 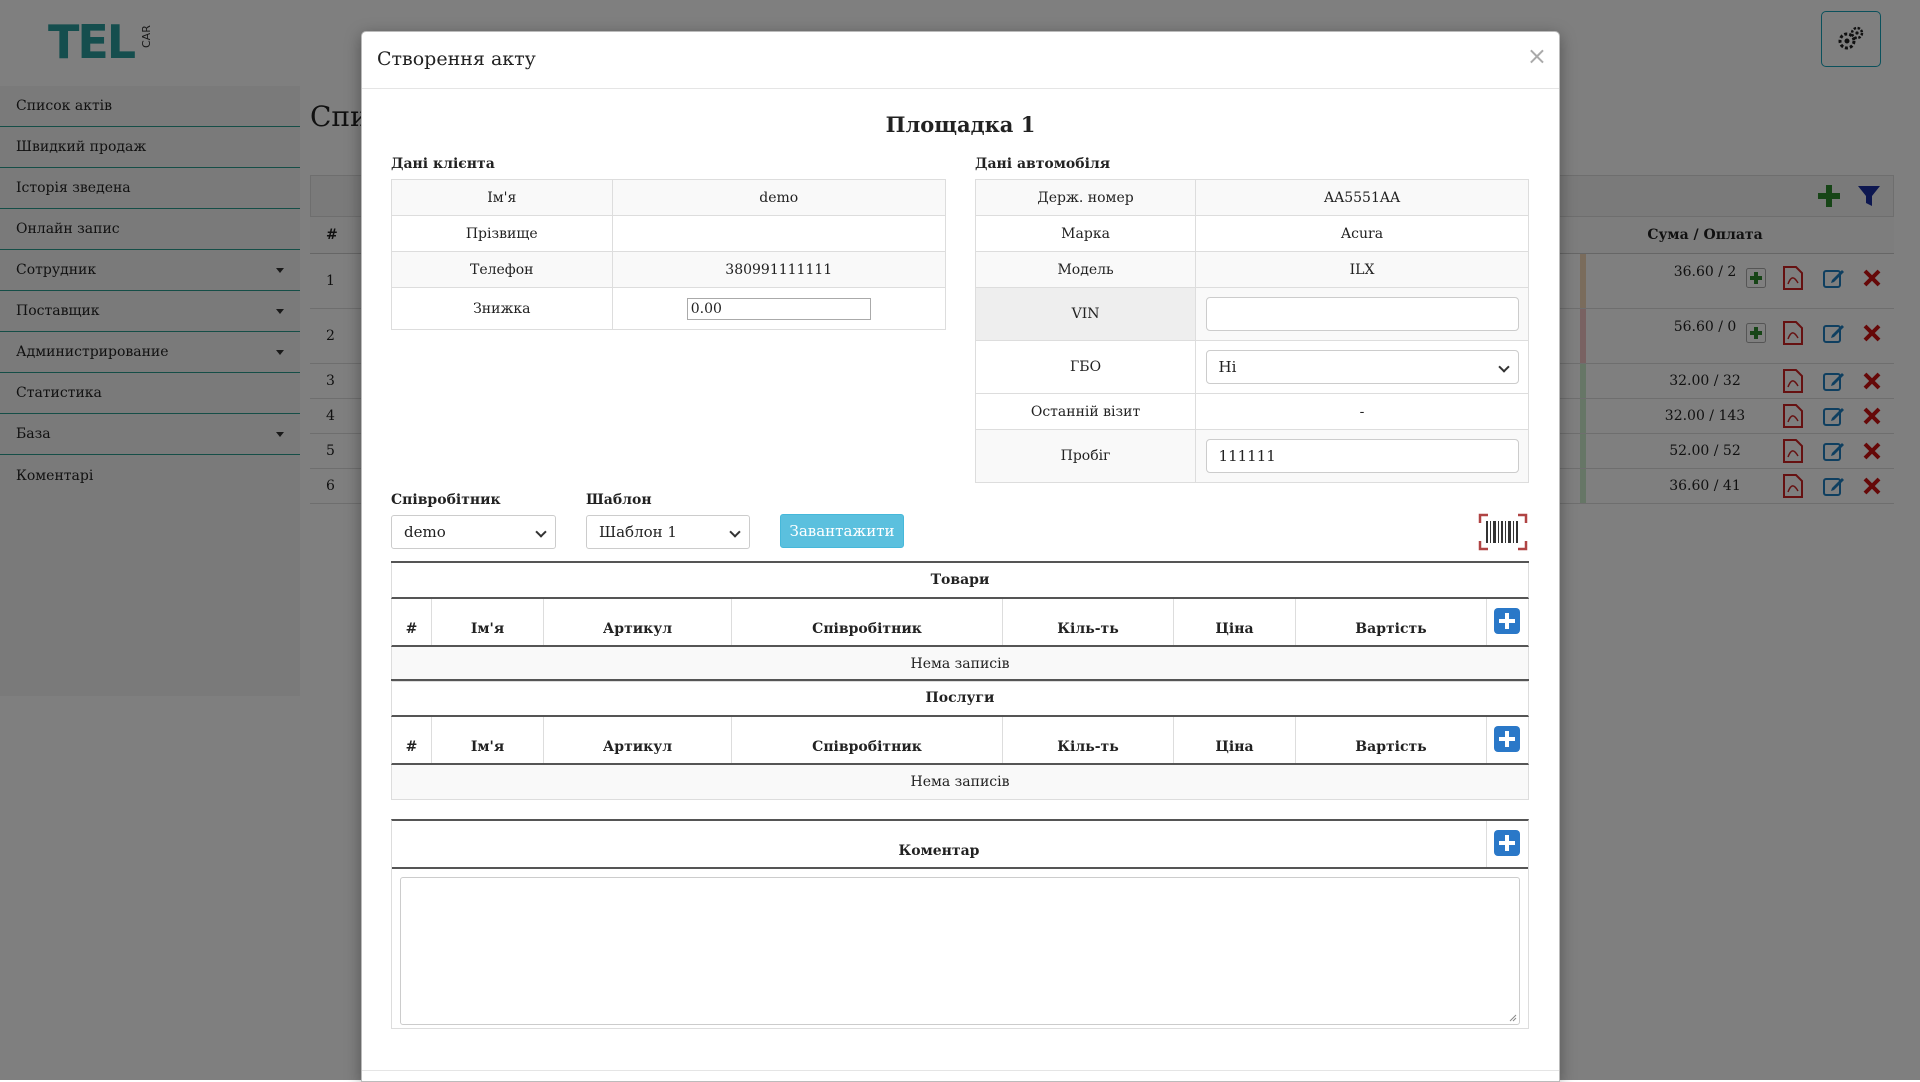 I want to click on car-last-visit-value: -, so click(x=1362, y=411).